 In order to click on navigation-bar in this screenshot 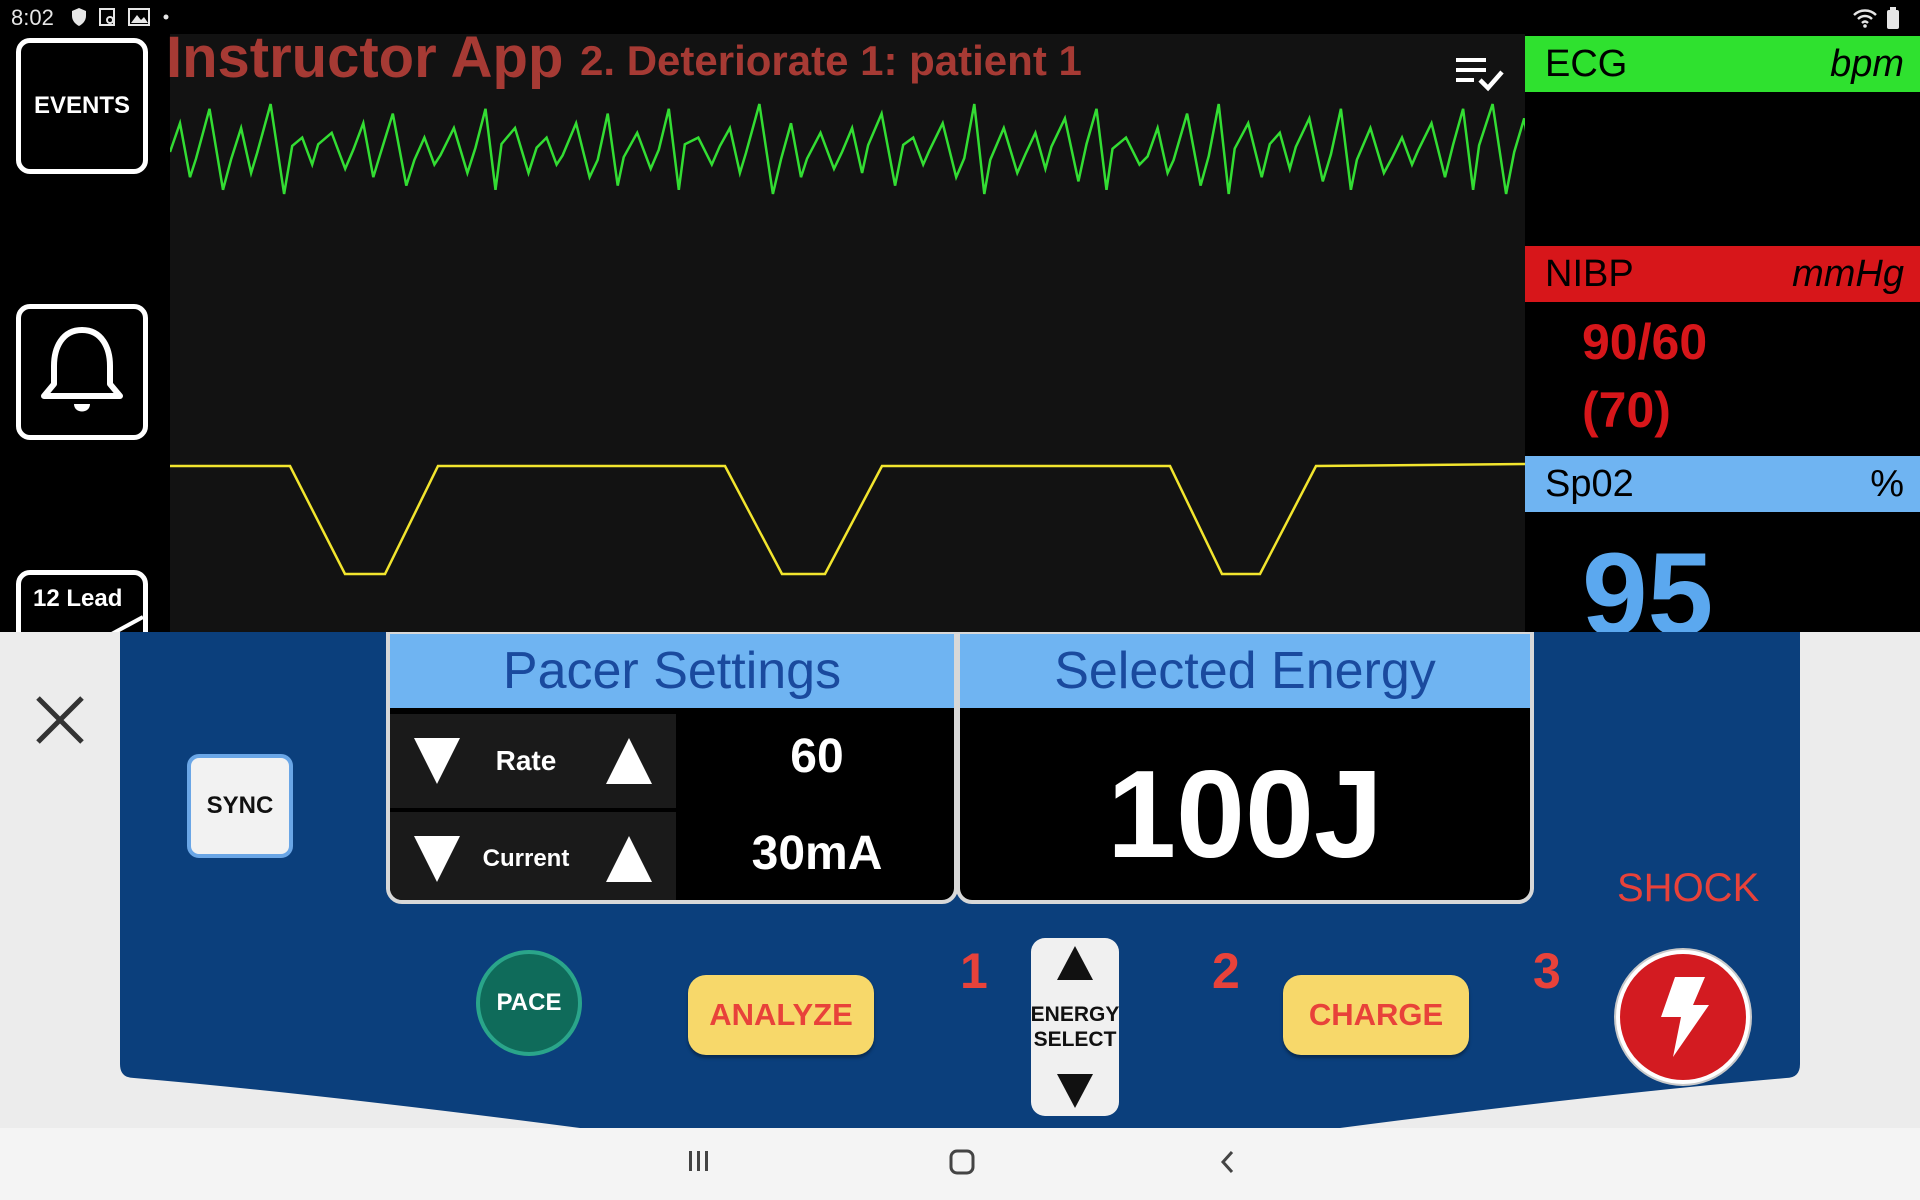, I will do `click(960, 1164)`.